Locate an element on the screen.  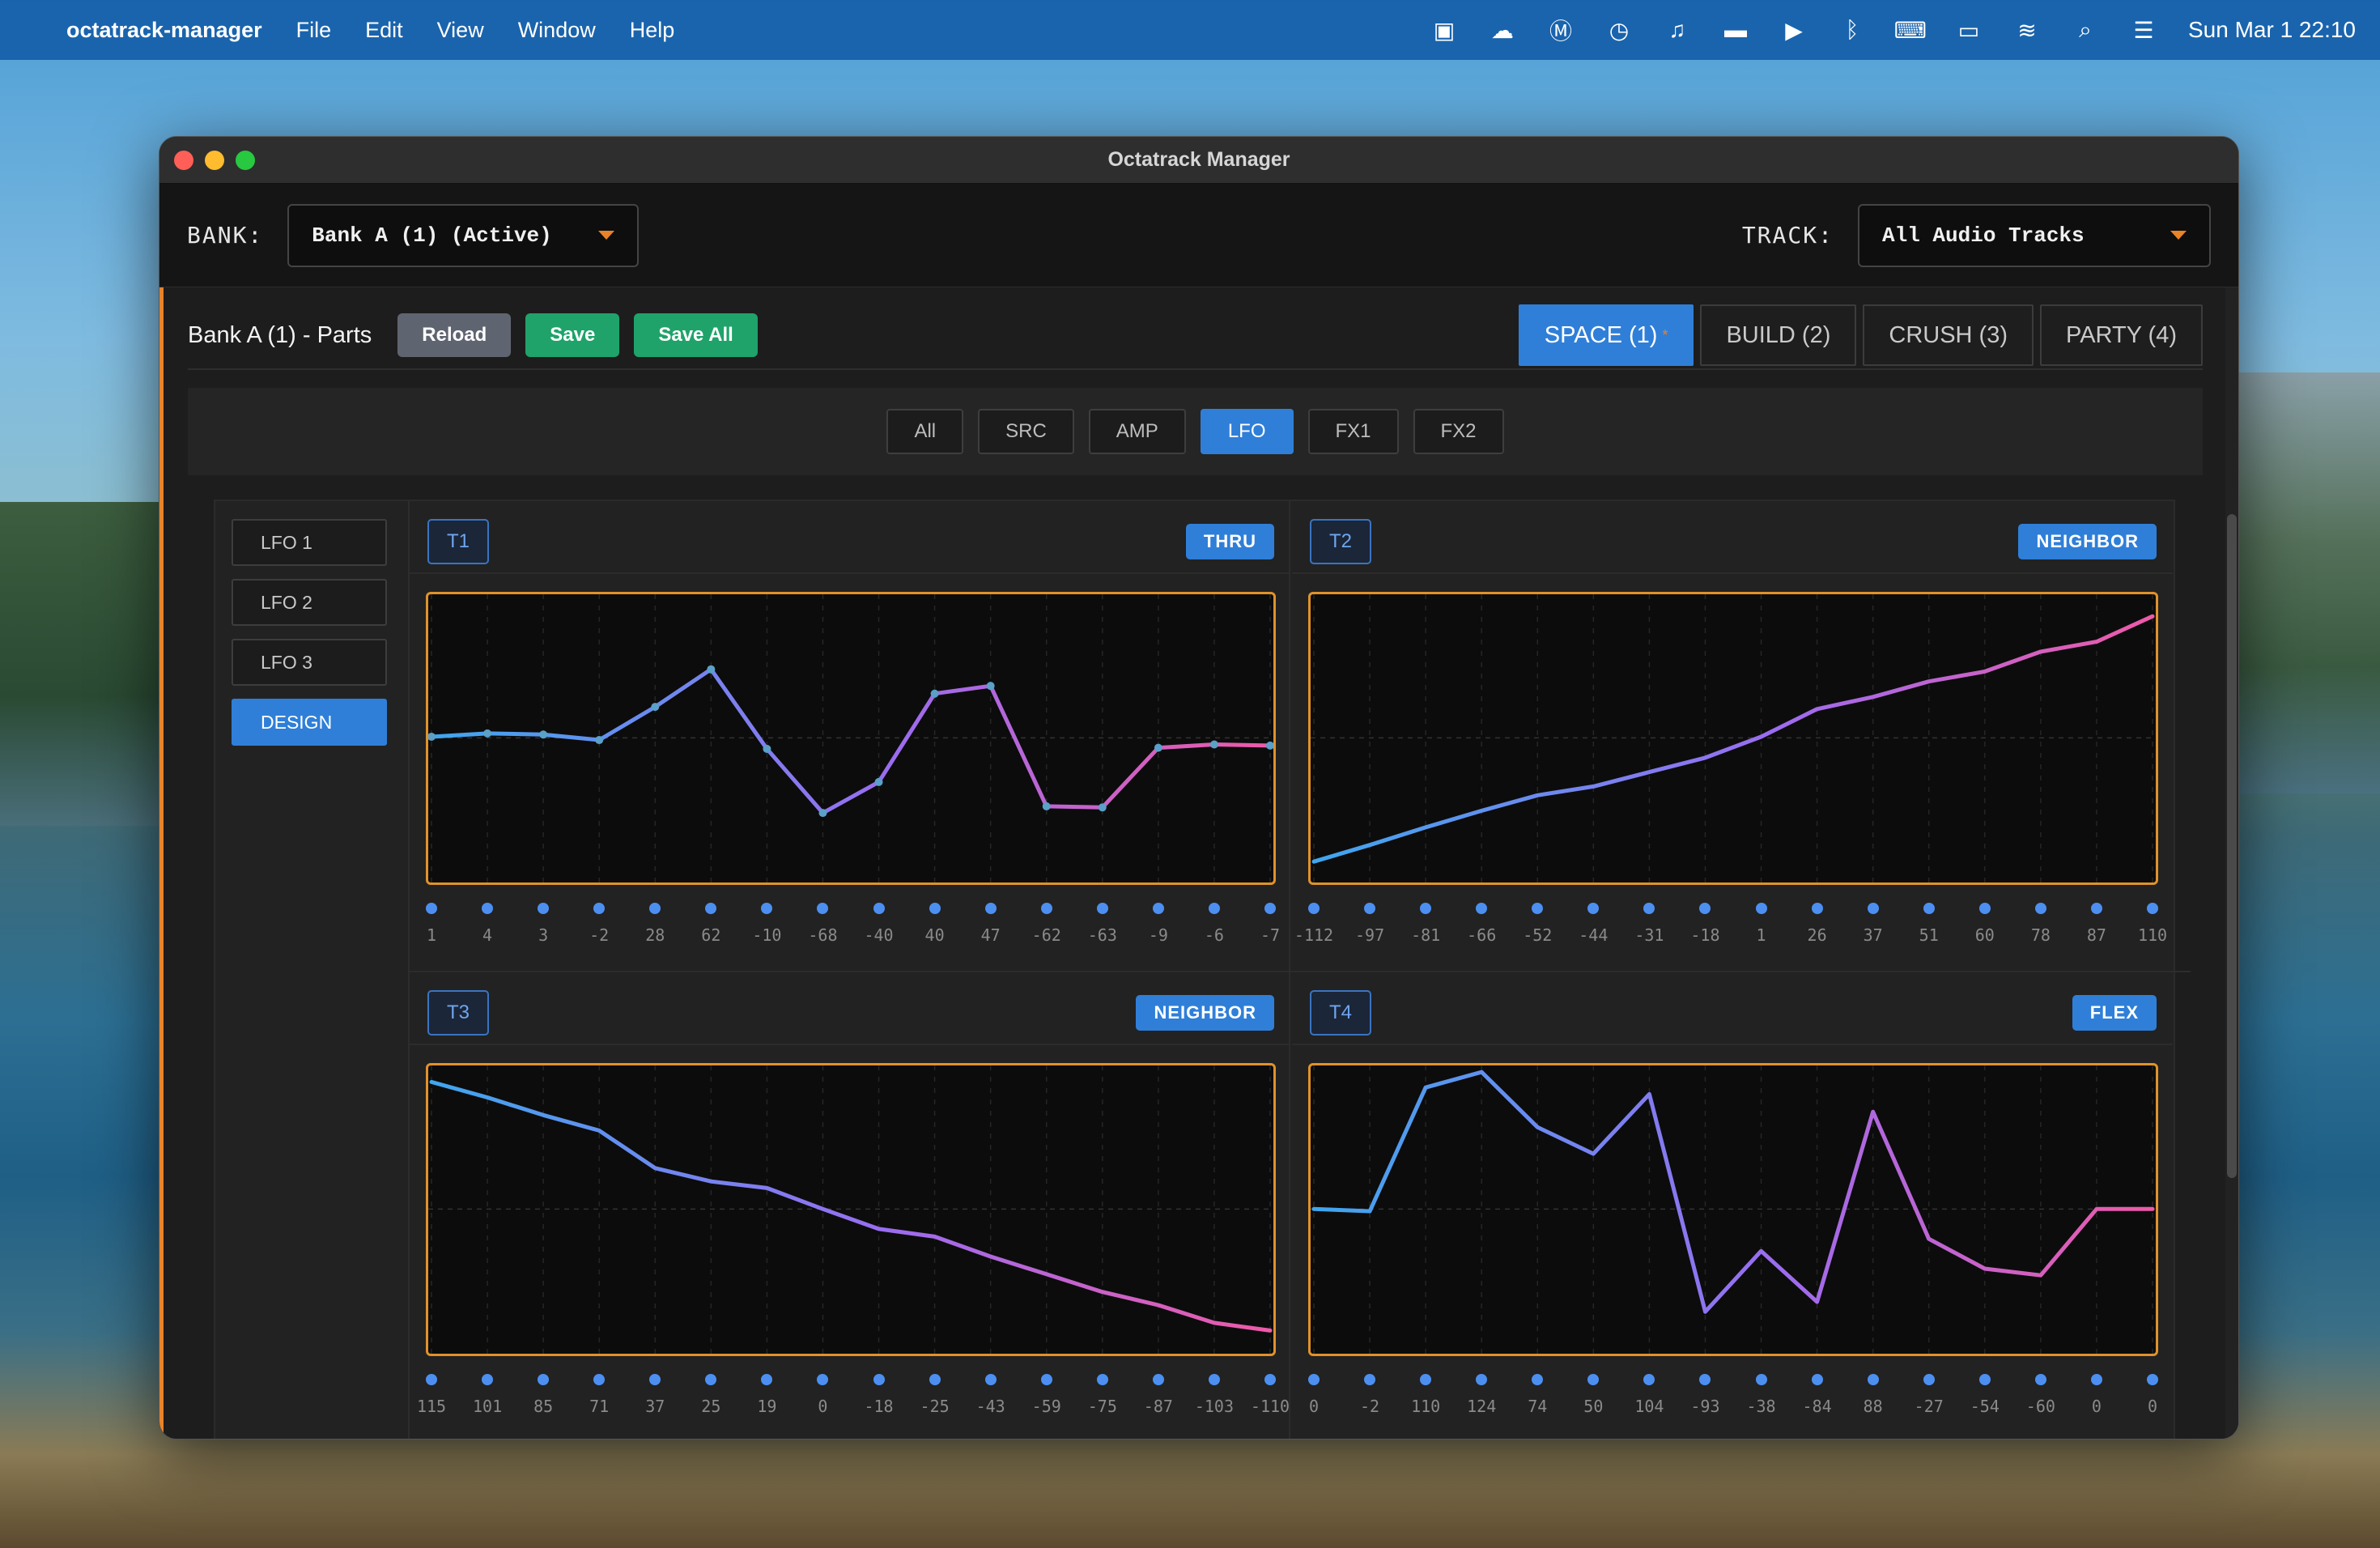
step-slot: 50 is located at coordinates (1593, 1390).